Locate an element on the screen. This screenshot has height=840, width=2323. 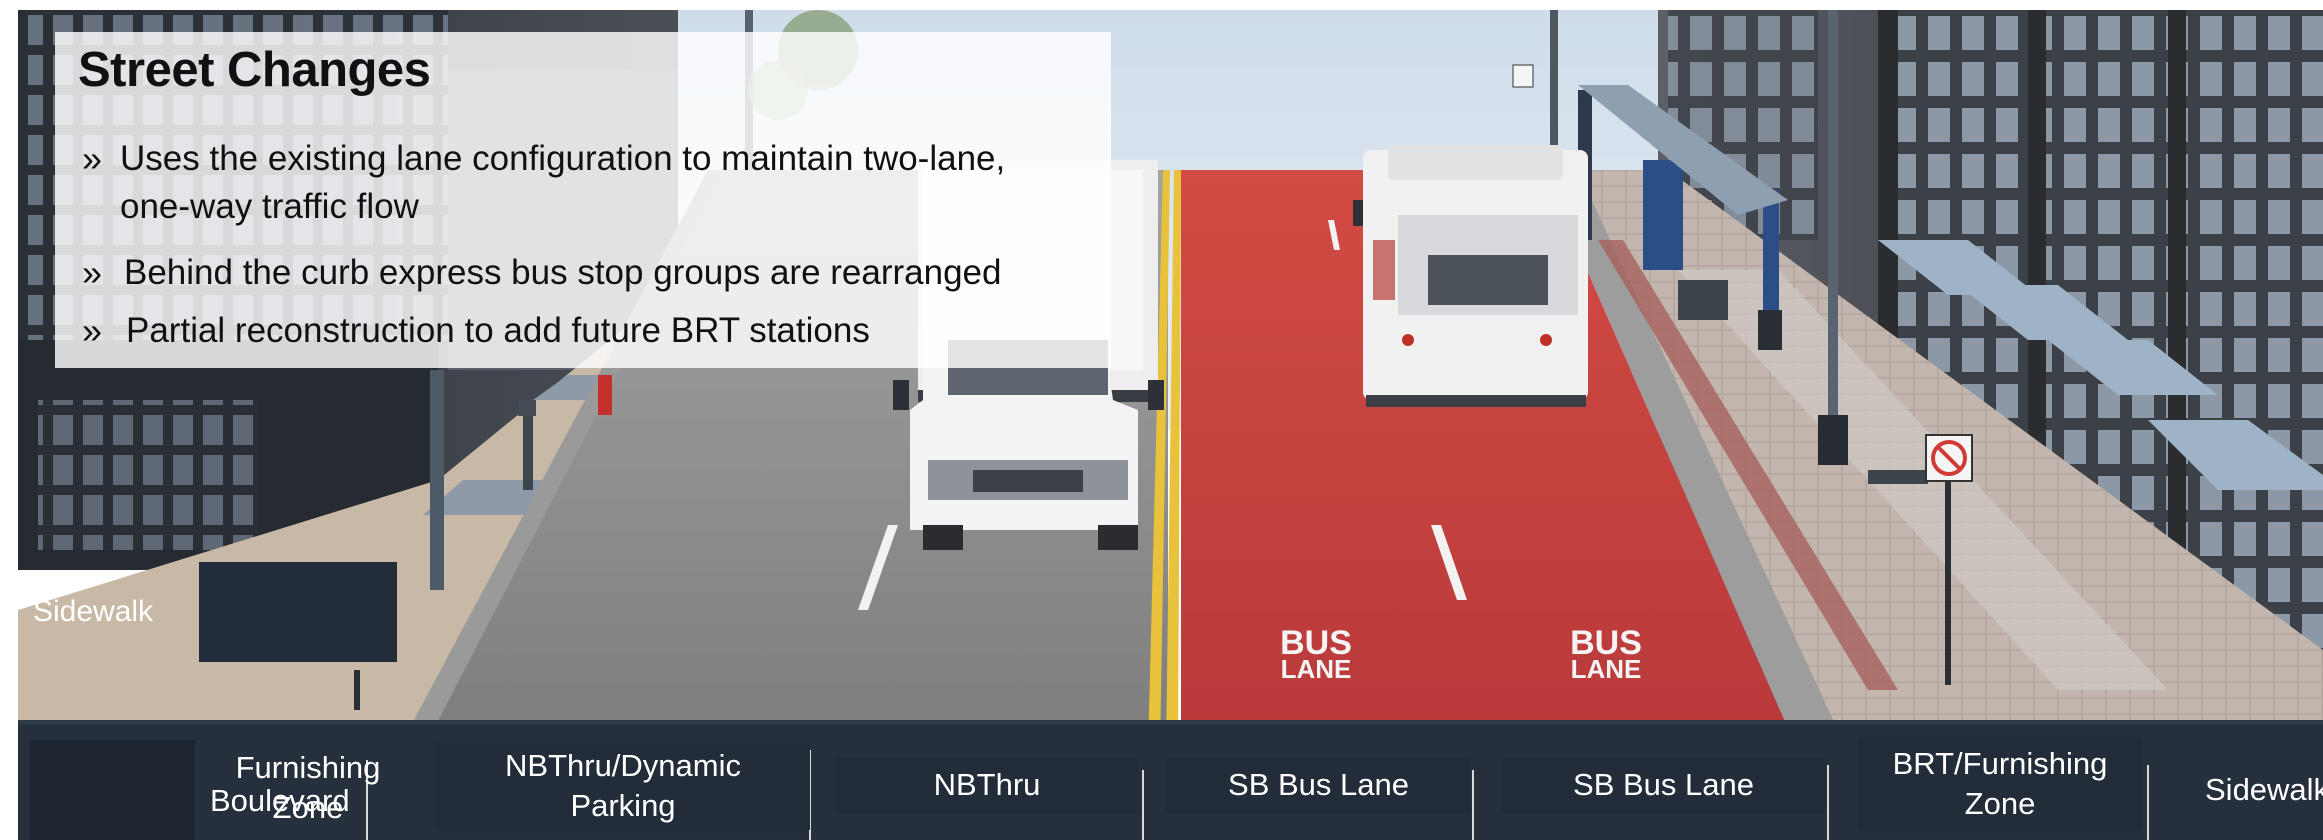
slide-title: Street Changes is located at coordinates (254, 70).